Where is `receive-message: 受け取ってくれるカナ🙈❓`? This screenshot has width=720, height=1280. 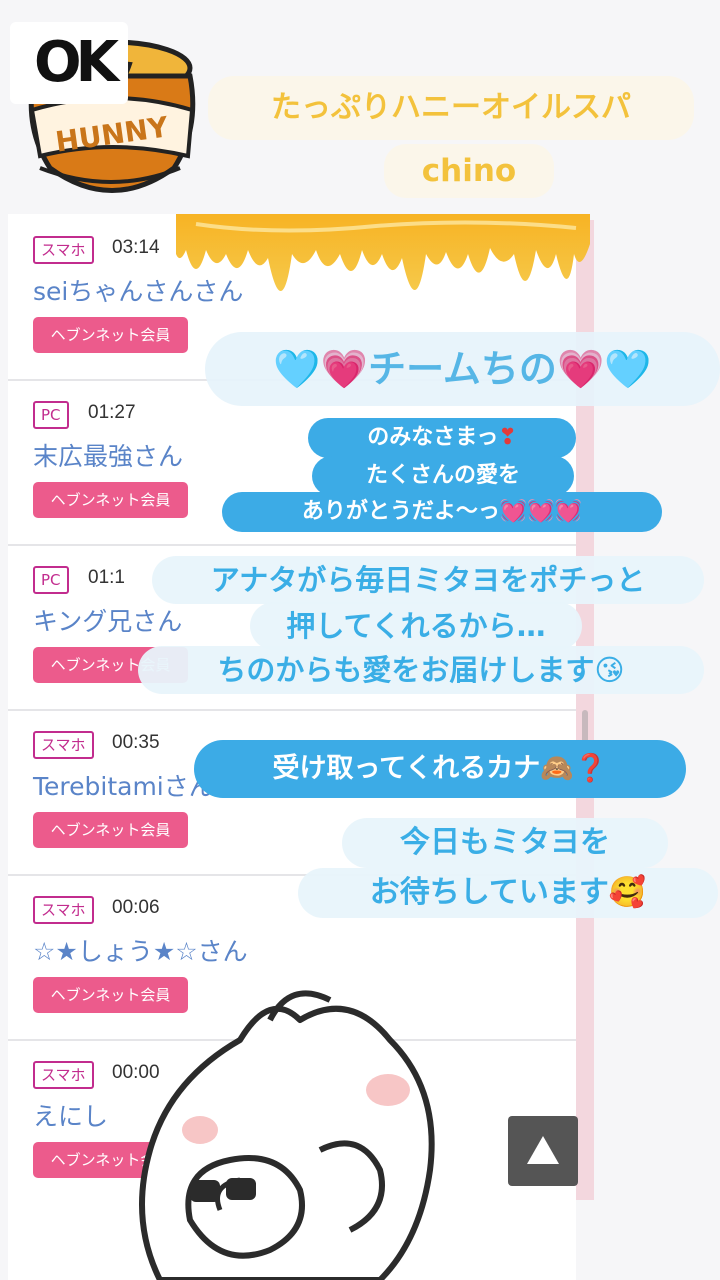 receive-message: 受け取ってくれるカナ🙈❓ is located at coordinates (440, 769).